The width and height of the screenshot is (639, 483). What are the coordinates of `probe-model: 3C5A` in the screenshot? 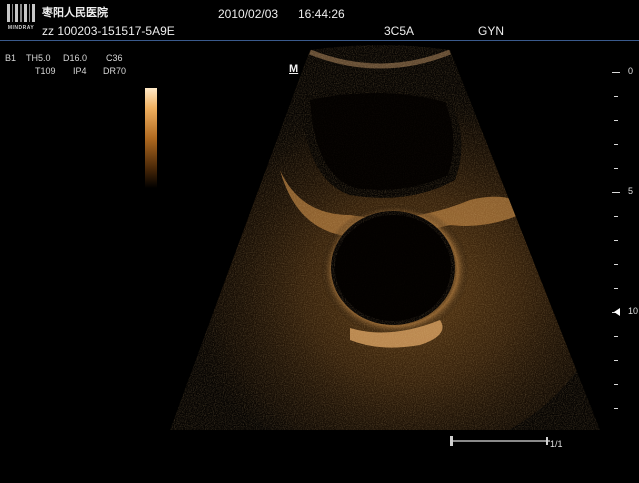 It's located at (399, 31).